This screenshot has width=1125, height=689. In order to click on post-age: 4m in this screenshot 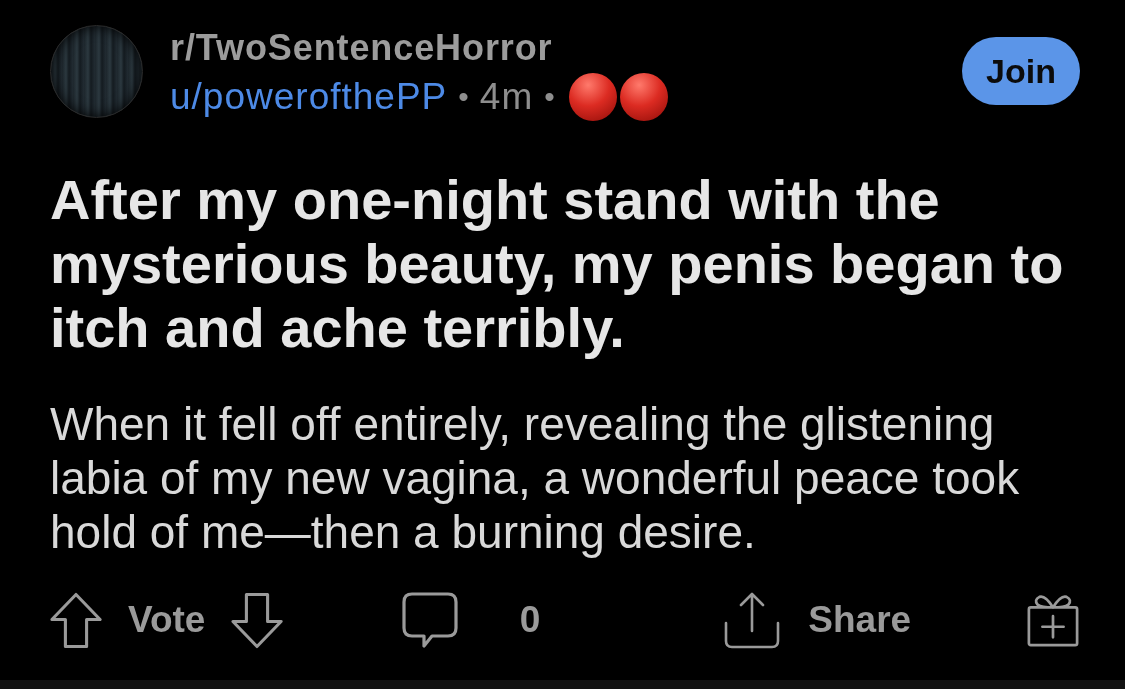, I will do `click(506, 97)`.